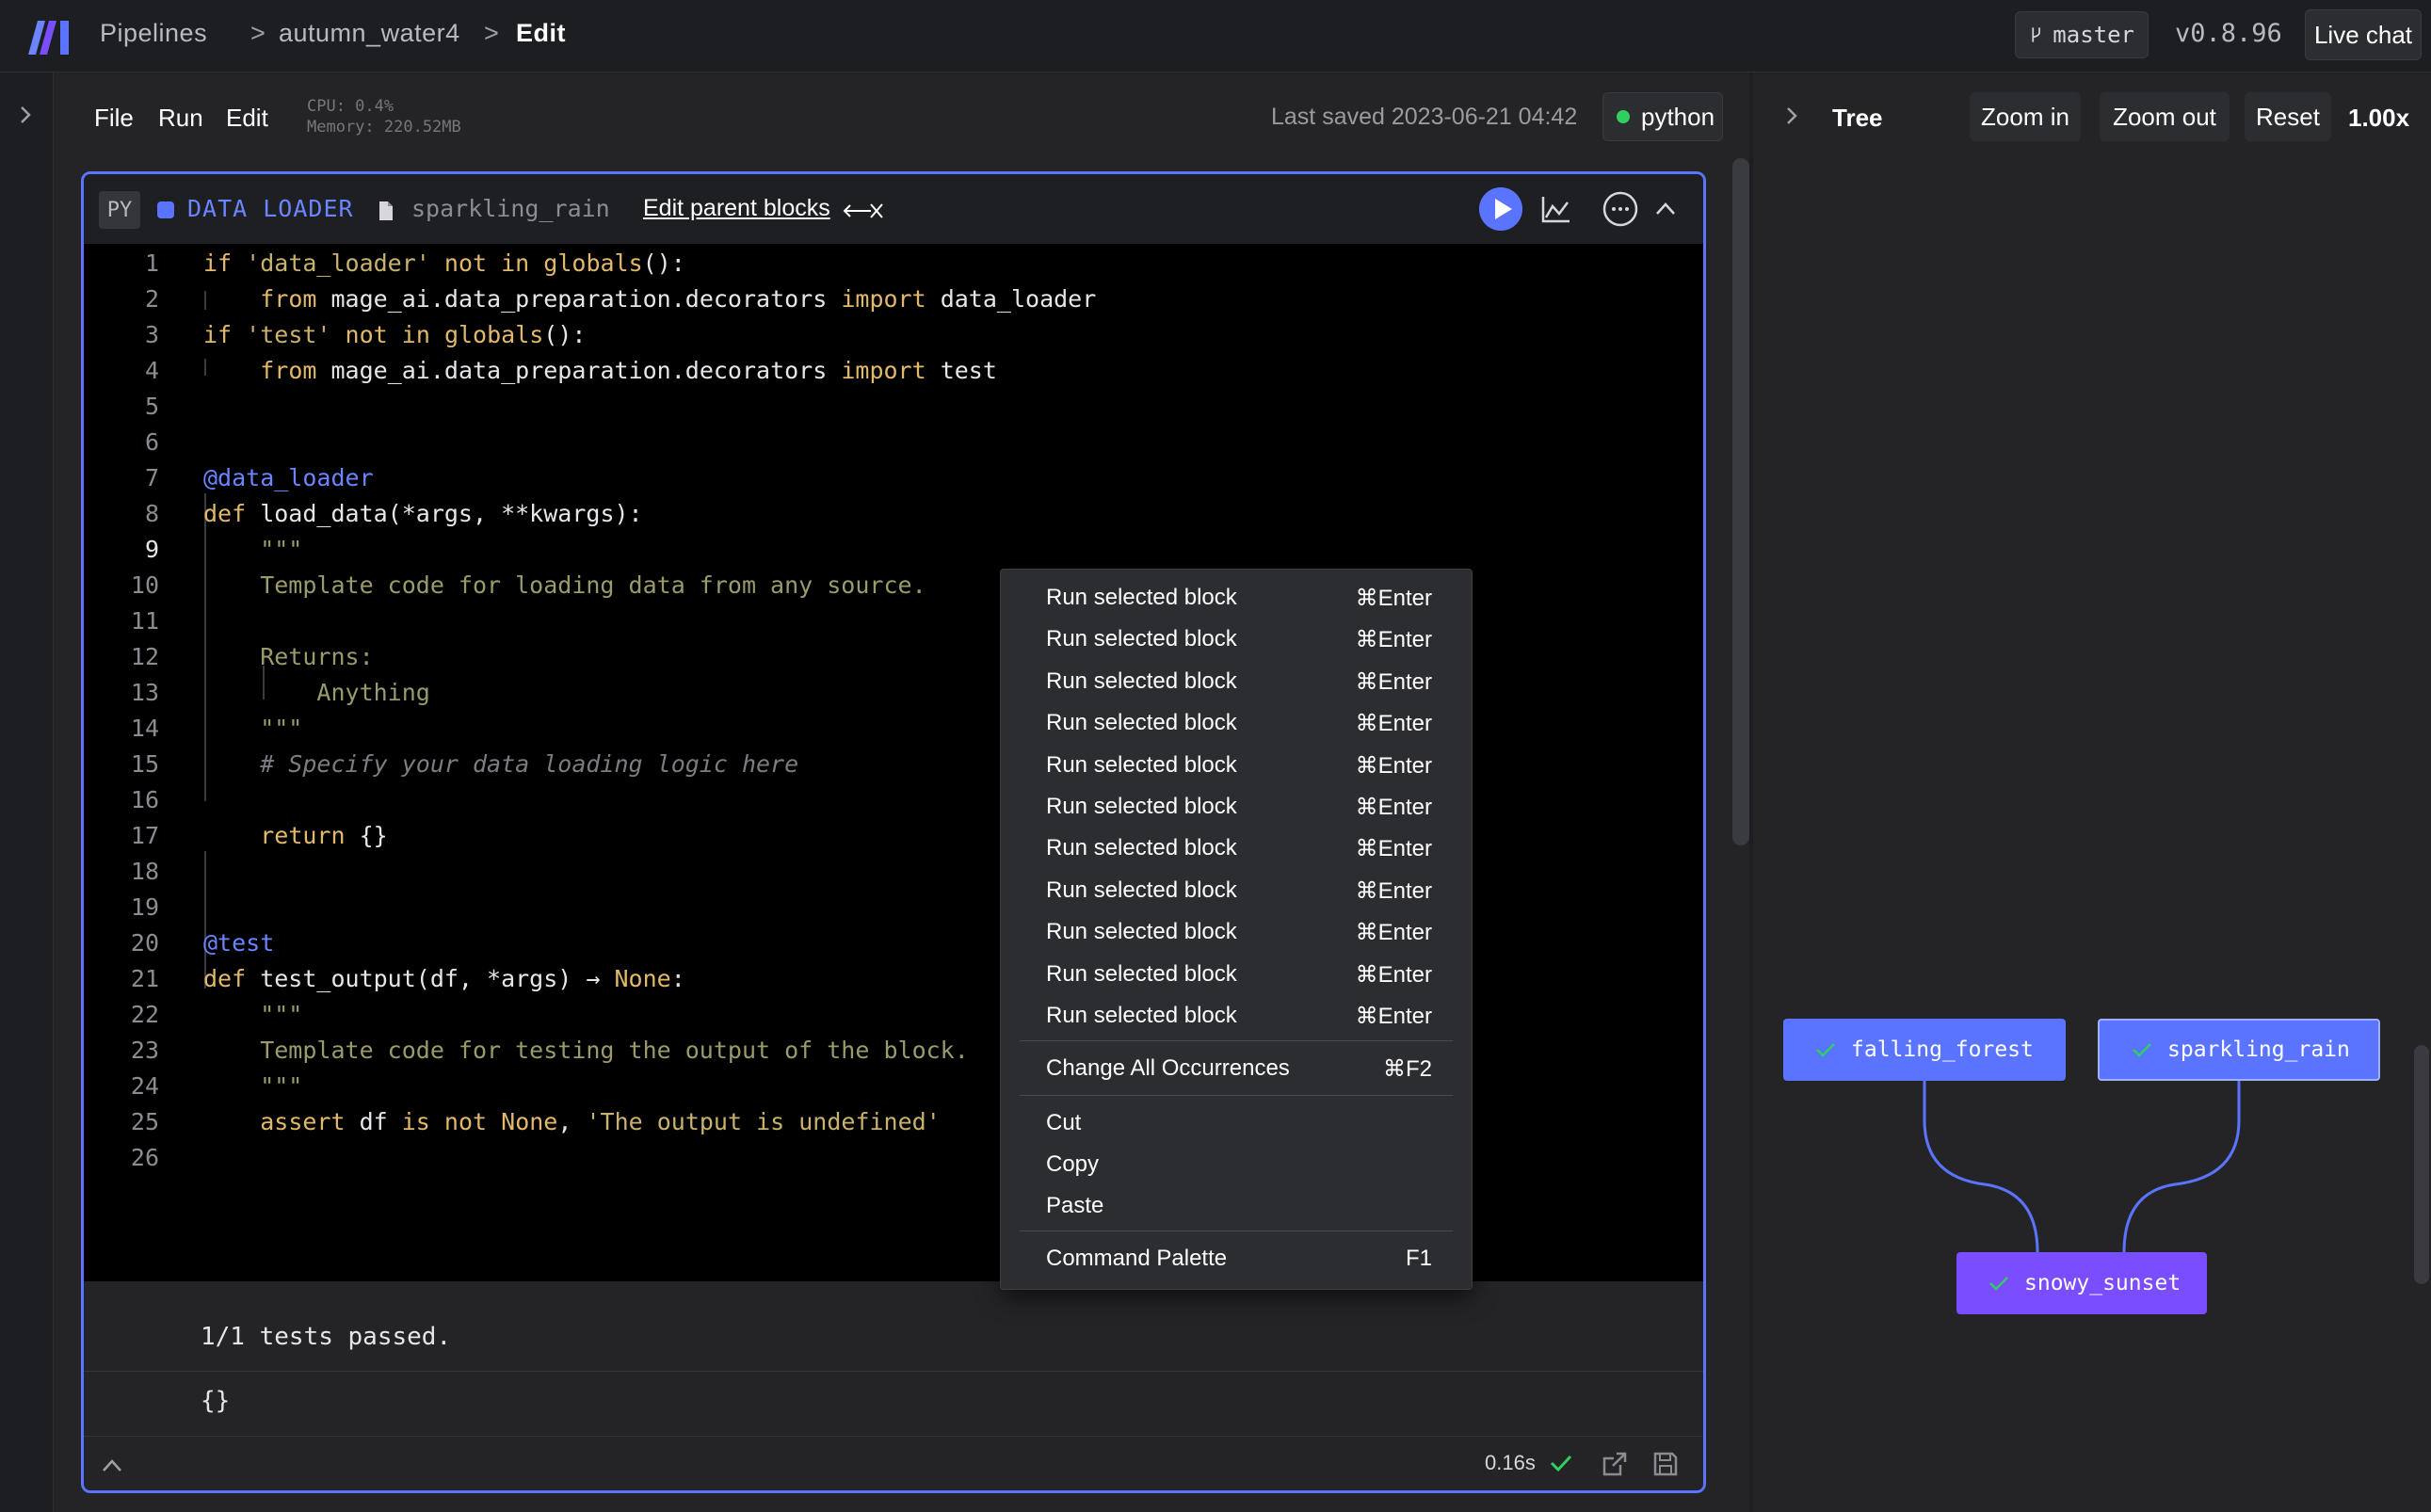 The image size is (2431, 1512). I want to click on line-number: 5, so click(151, 406).